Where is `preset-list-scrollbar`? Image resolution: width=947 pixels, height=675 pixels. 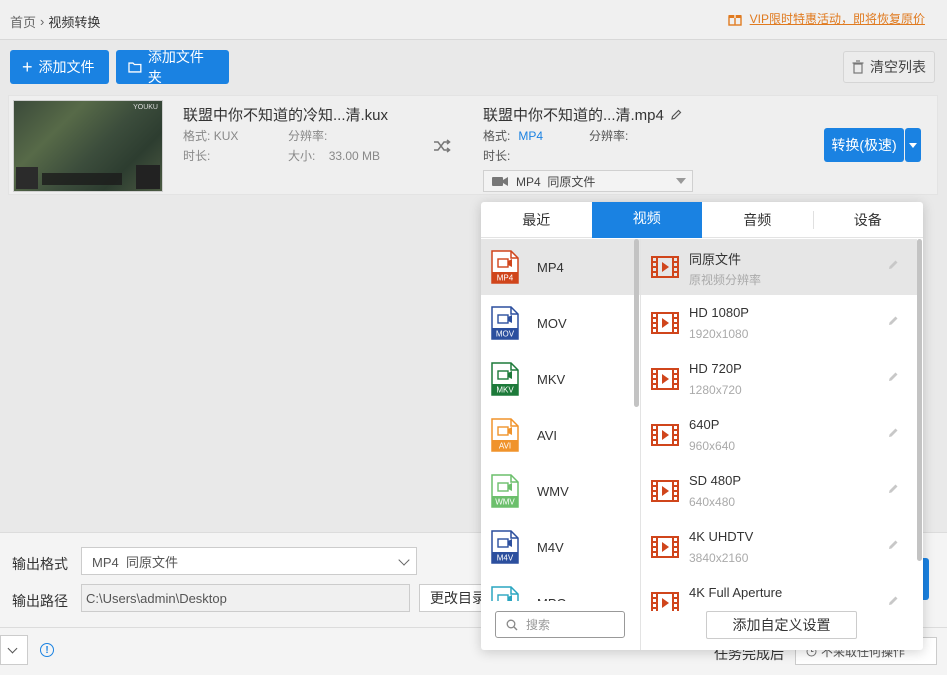 preset-list-scrollbar is located at coordinates (919, 400).